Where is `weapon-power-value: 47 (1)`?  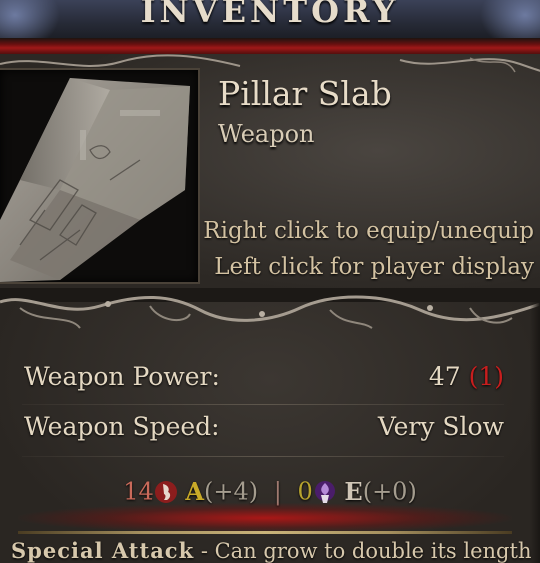 weapon-power-value: 47 (1) is located at coordinates (466, 376).